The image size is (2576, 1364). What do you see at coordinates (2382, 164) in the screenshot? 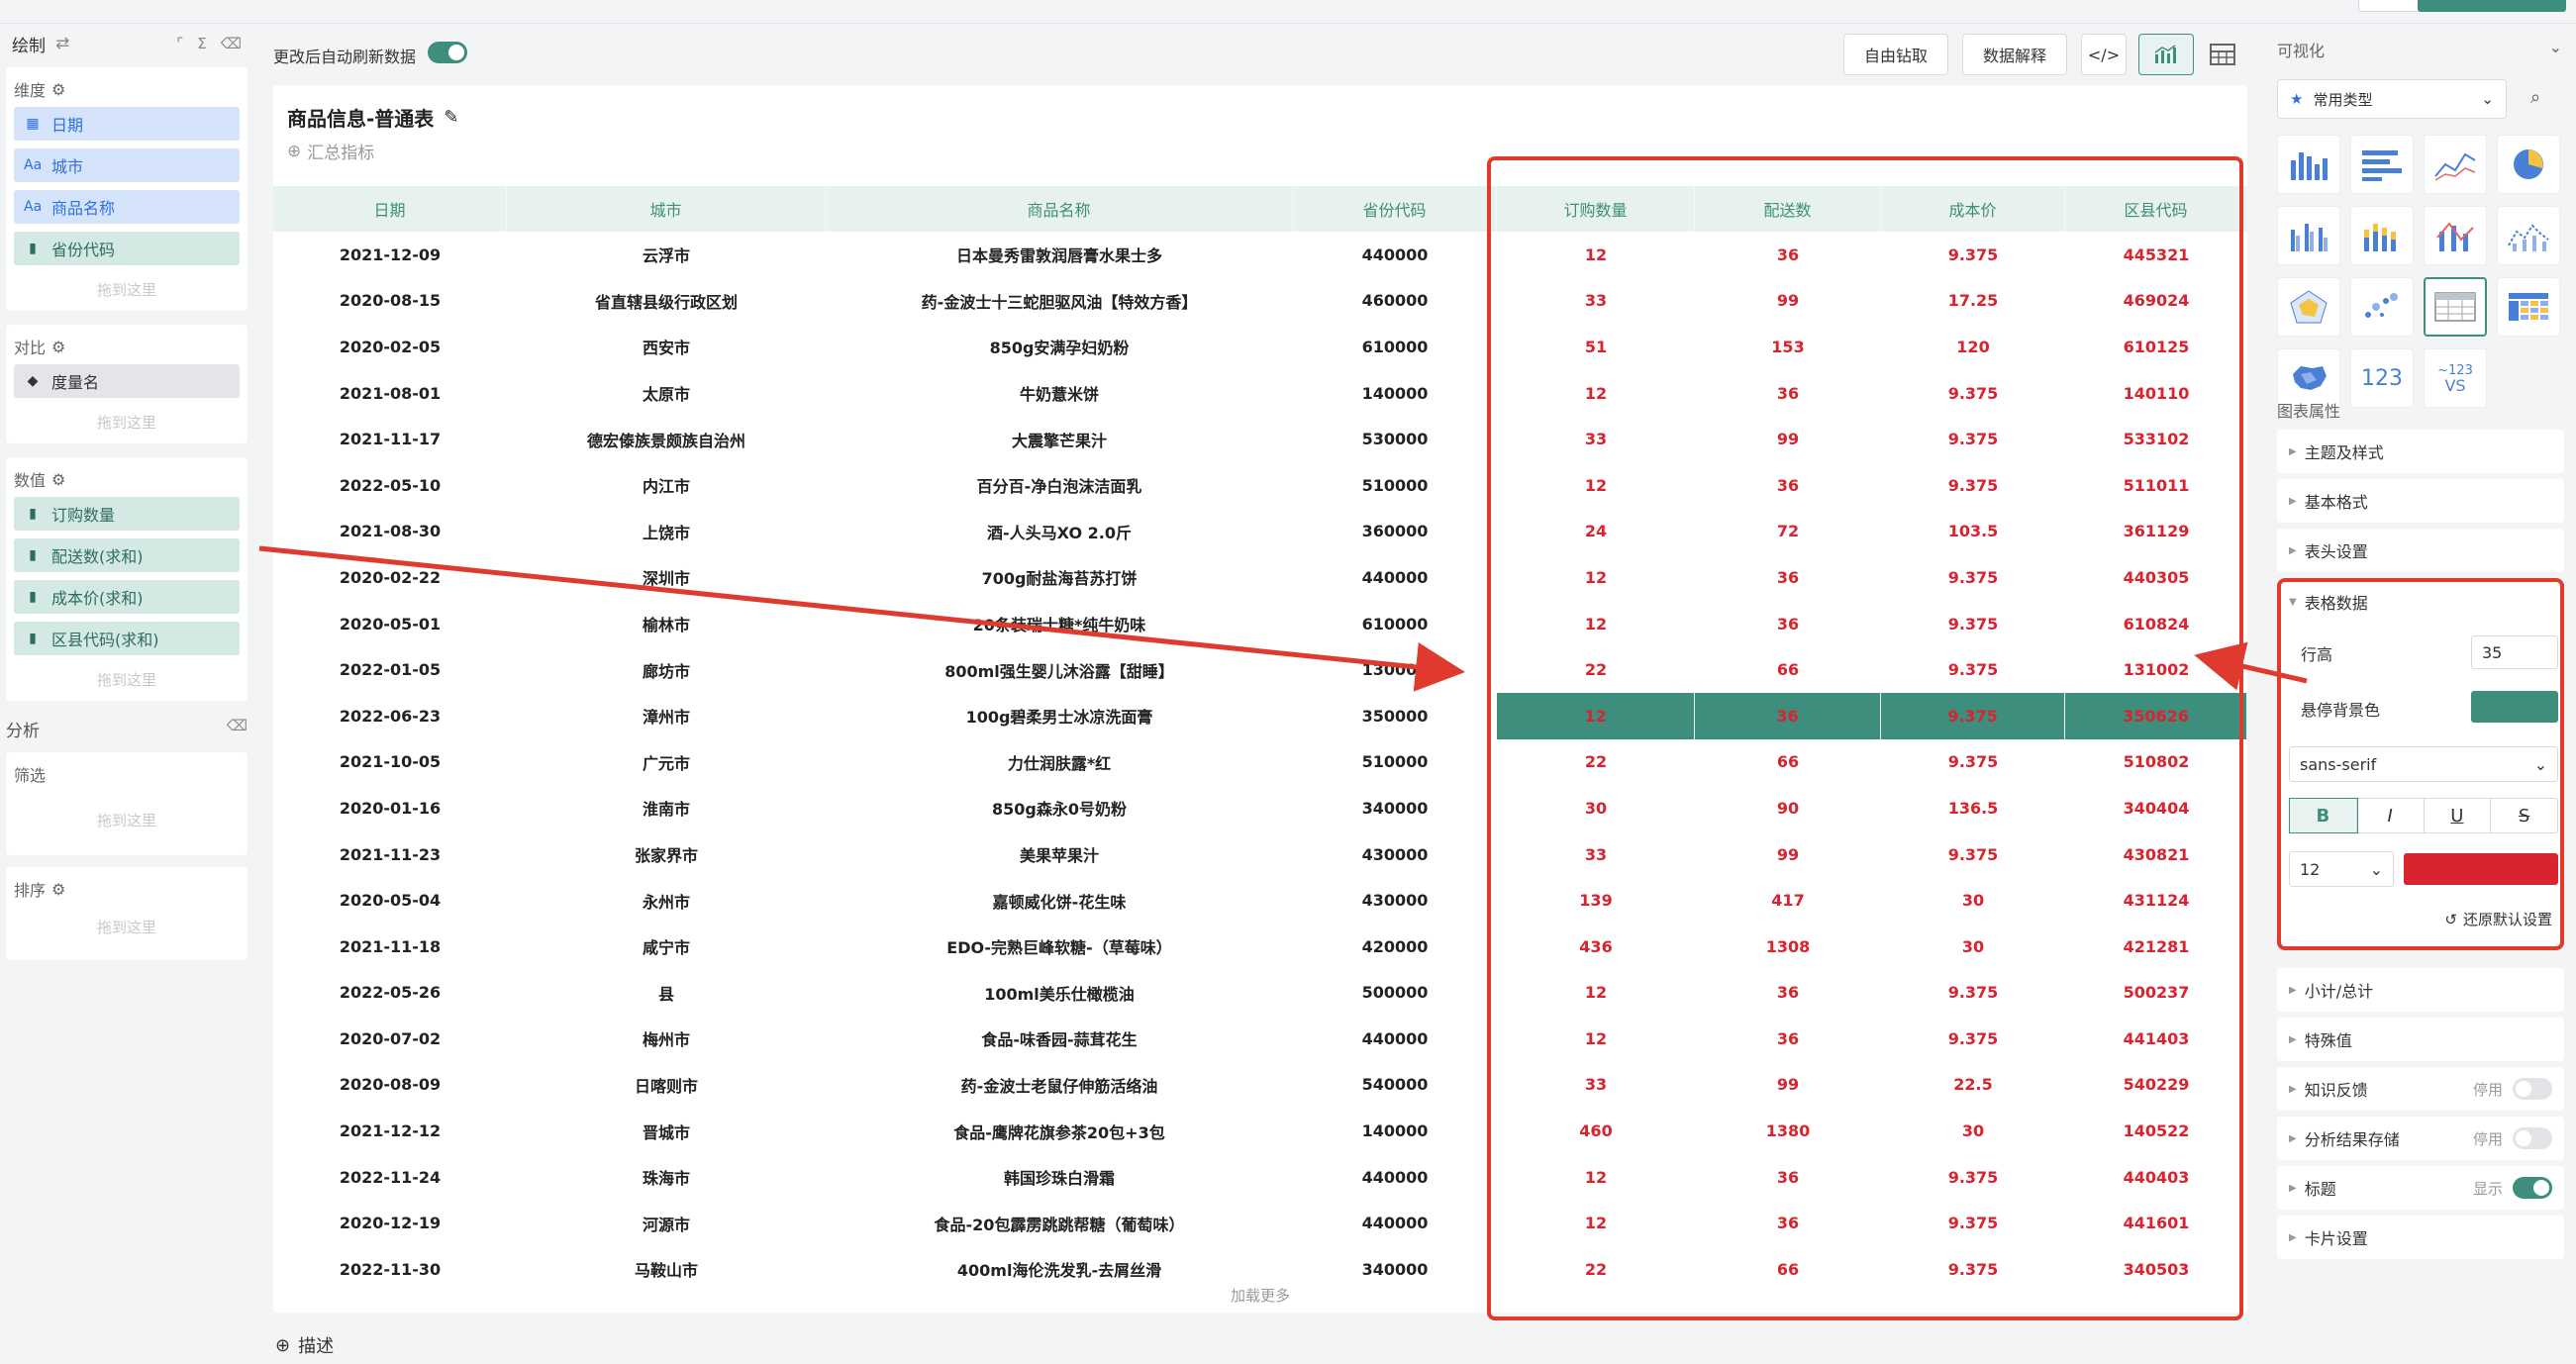
I see `horizontal-bar-icon` at bounding box center [2382, 164].